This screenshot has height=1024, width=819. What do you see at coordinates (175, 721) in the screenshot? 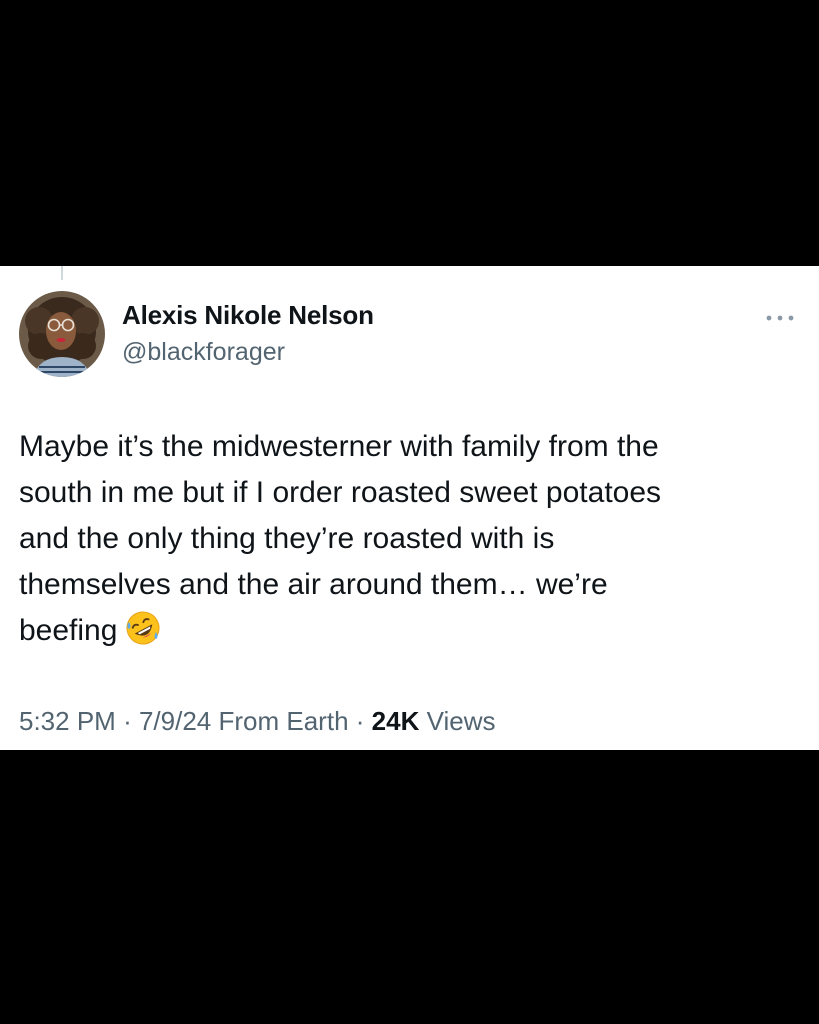
I see `tweet-date: 7/9/24` at bounding box center [175, 721].